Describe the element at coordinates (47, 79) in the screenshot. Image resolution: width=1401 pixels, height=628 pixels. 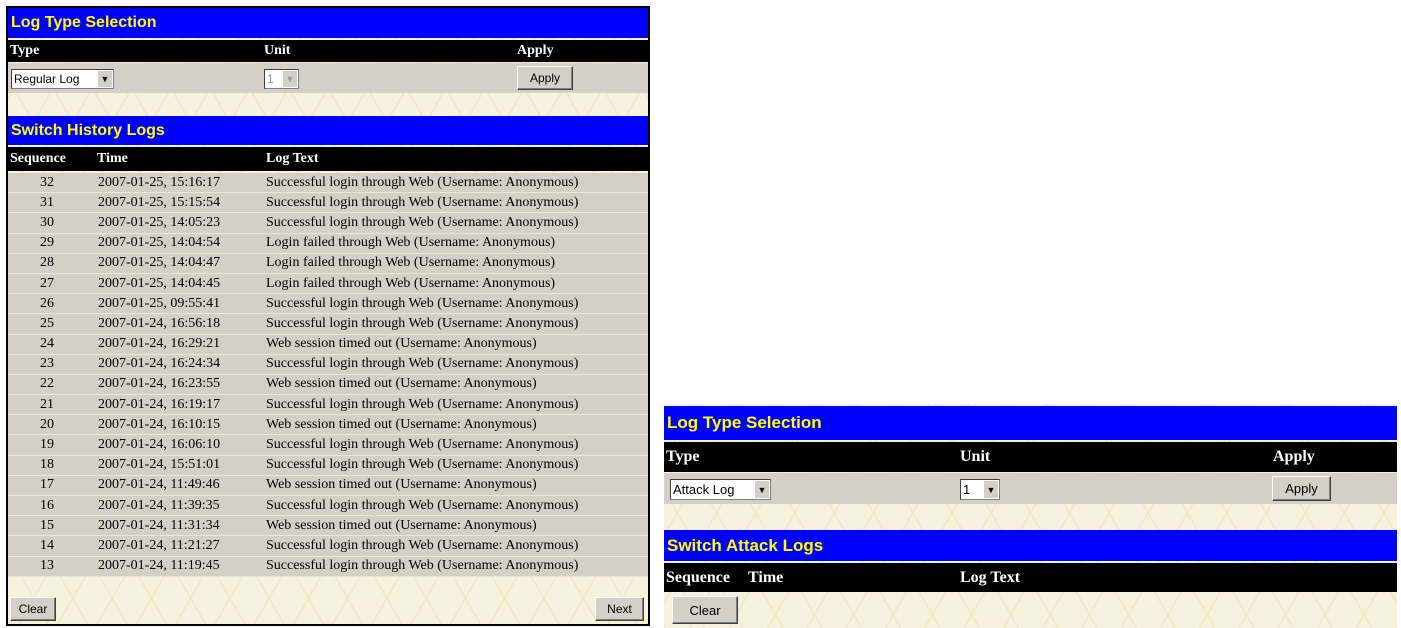
I see `log-type-select-value: Regular Log` at that location.